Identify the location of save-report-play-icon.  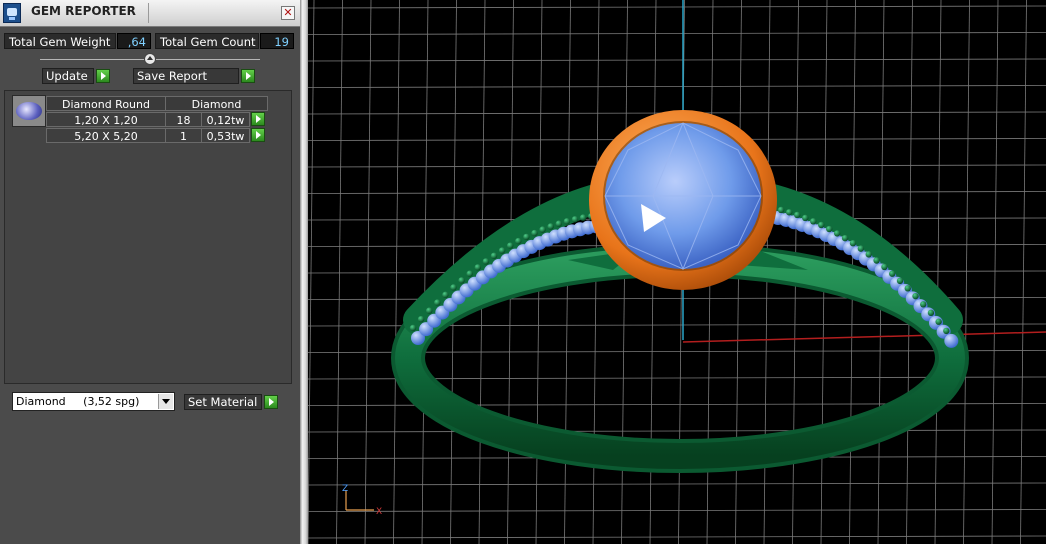
(248, 76).